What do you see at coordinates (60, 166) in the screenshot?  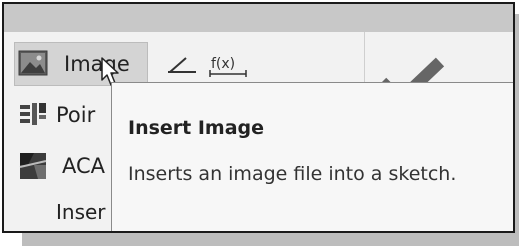 I see `insert-acad-button: ACA` at bounding box center [60, 166].